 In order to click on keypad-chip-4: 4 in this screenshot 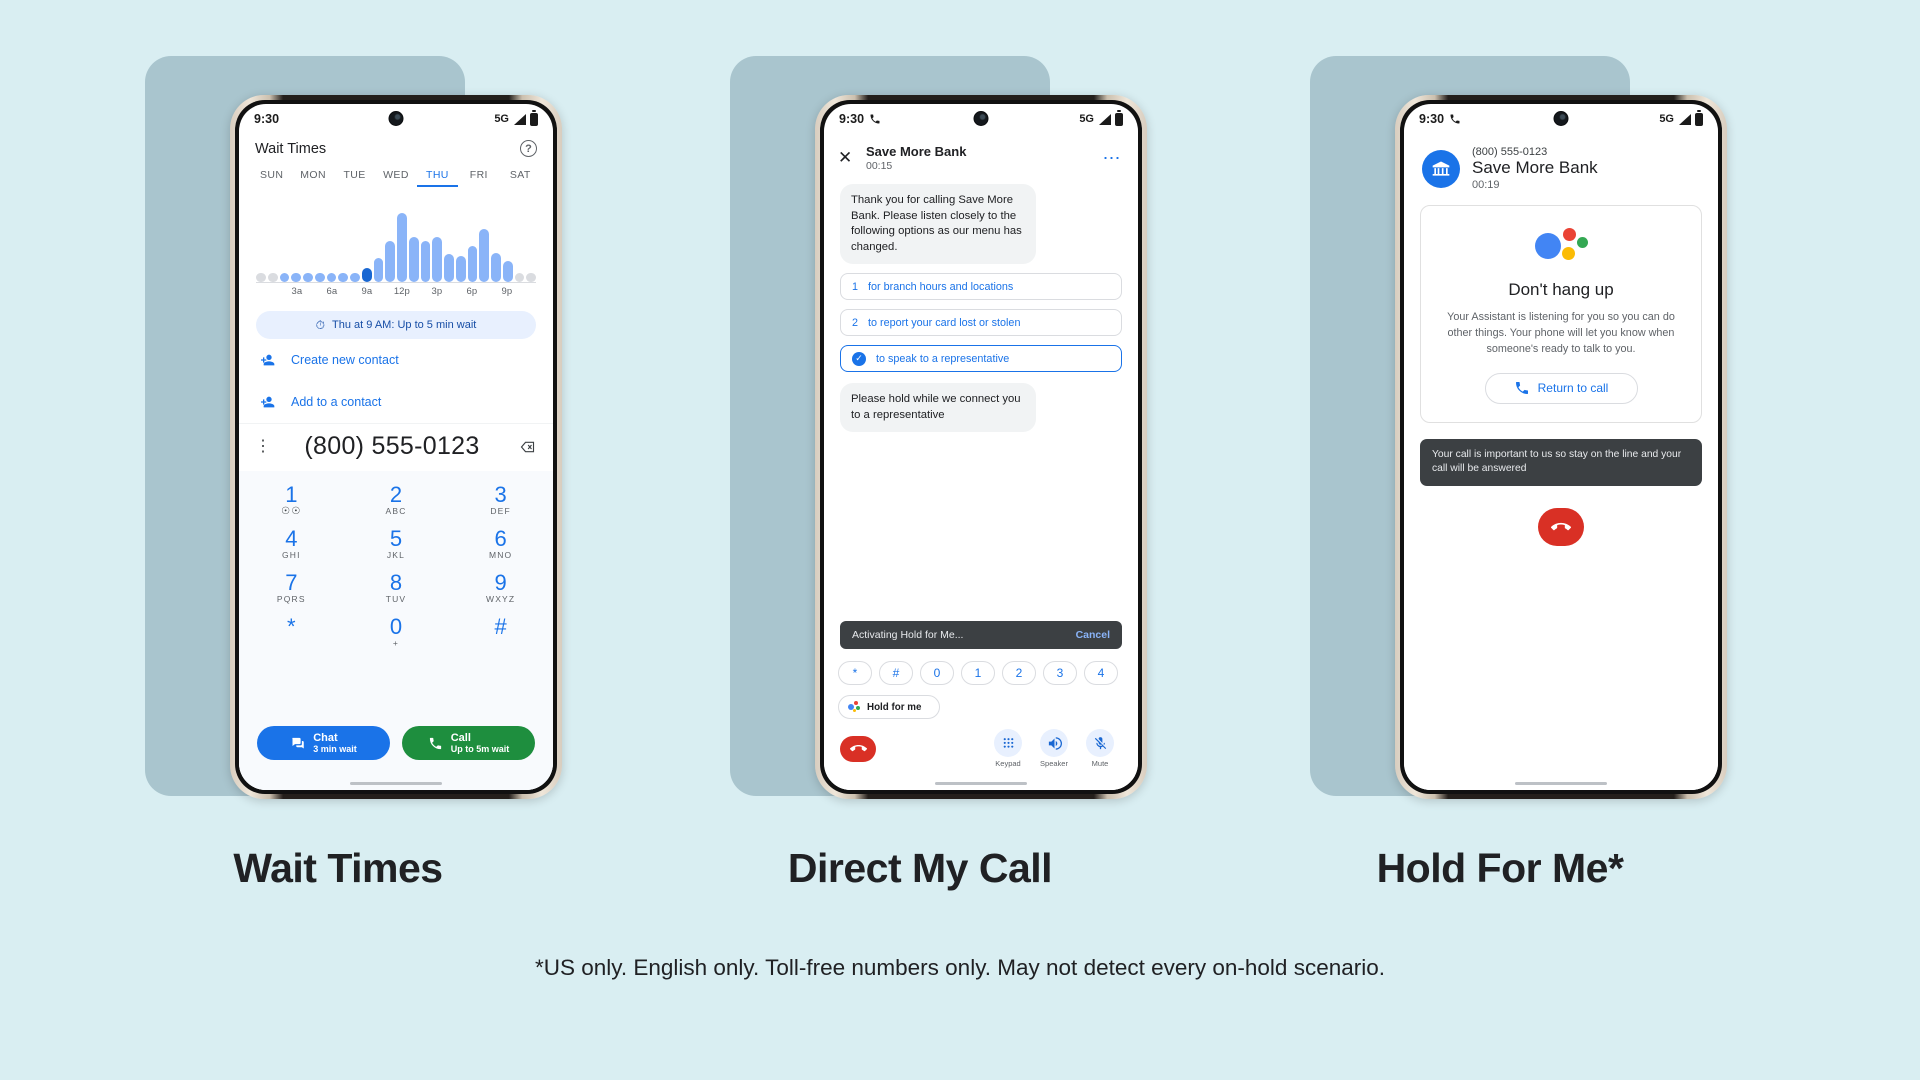, I will do `click(1101, 673)`.